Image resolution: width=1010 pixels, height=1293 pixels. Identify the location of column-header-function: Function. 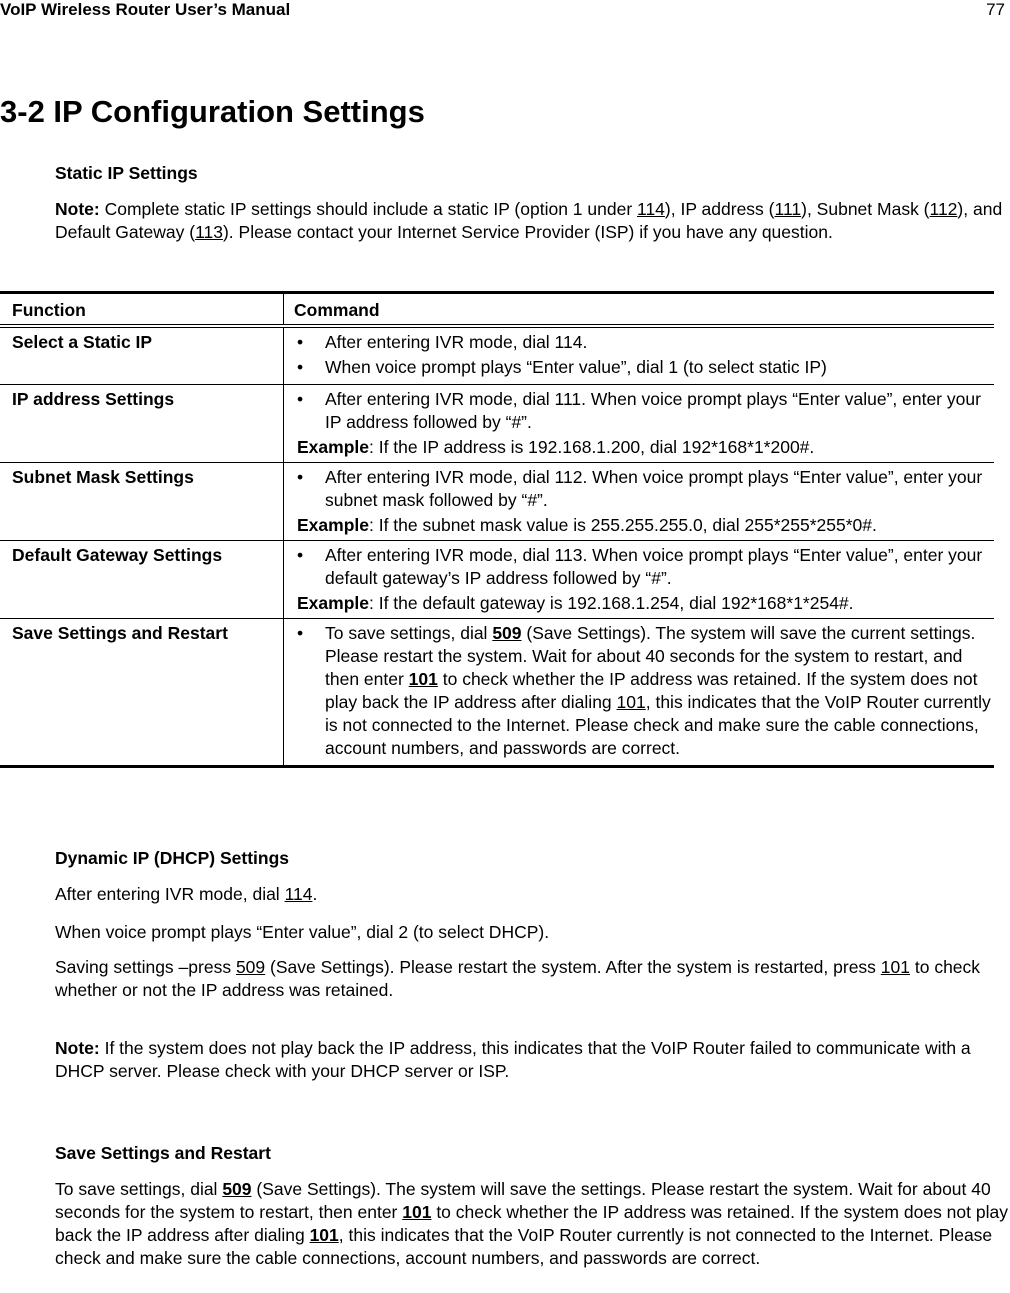
(142, 309).